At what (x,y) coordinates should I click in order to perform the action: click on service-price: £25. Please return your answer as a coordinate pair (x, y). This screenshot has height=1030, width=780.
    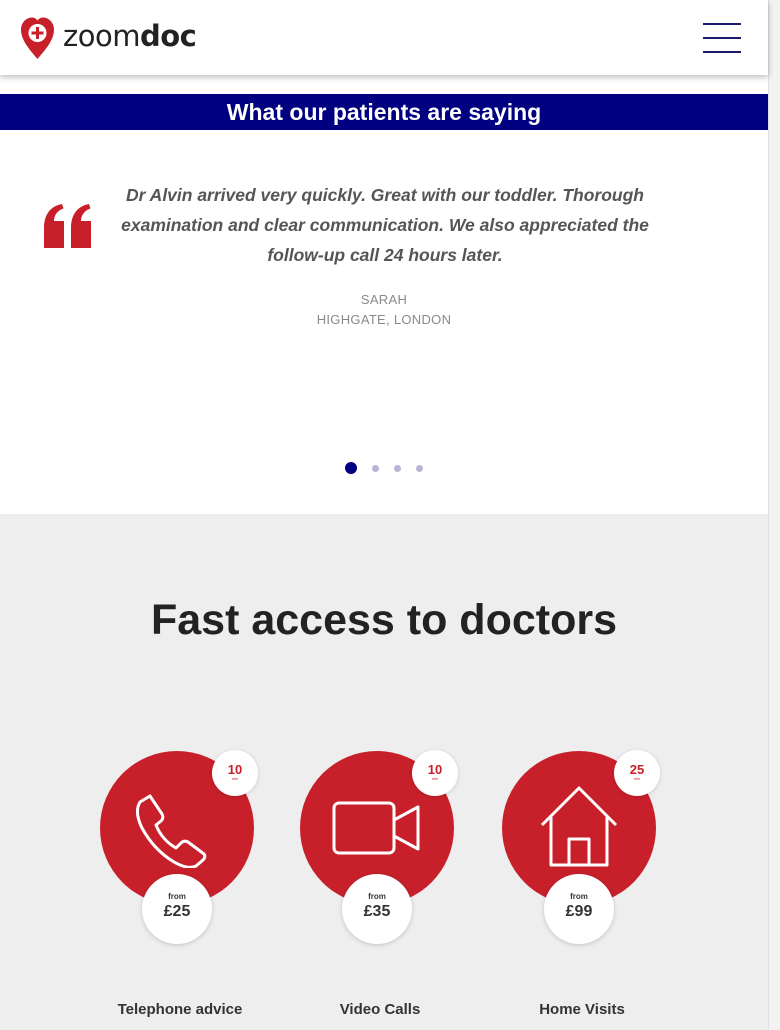
    Looking at the image, I should click on (177, 911).